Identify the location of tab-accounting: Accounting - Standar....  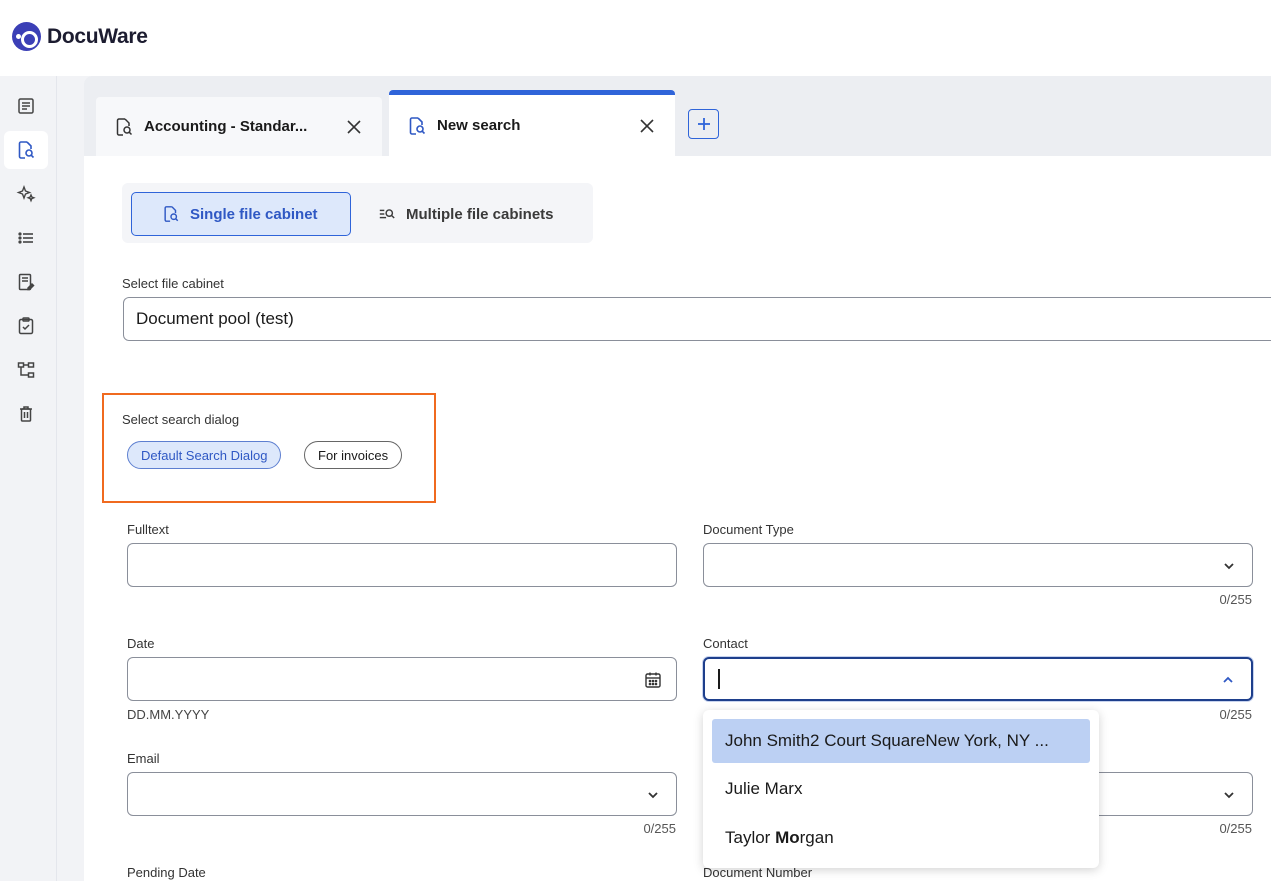
(239, 126).